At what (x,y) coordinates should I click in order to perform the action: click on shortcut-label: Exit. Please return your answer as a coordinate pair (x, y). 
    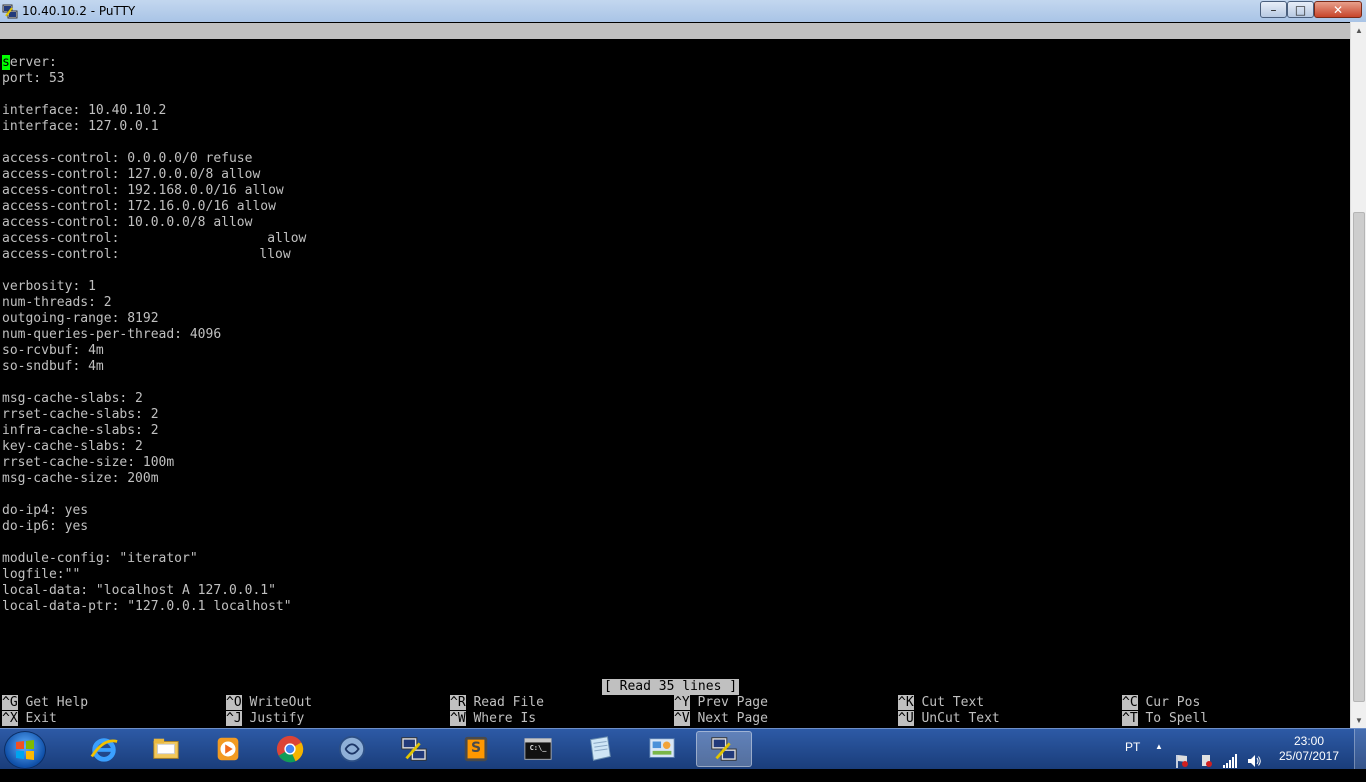
    Looking at the image, I should click on (41, 718).